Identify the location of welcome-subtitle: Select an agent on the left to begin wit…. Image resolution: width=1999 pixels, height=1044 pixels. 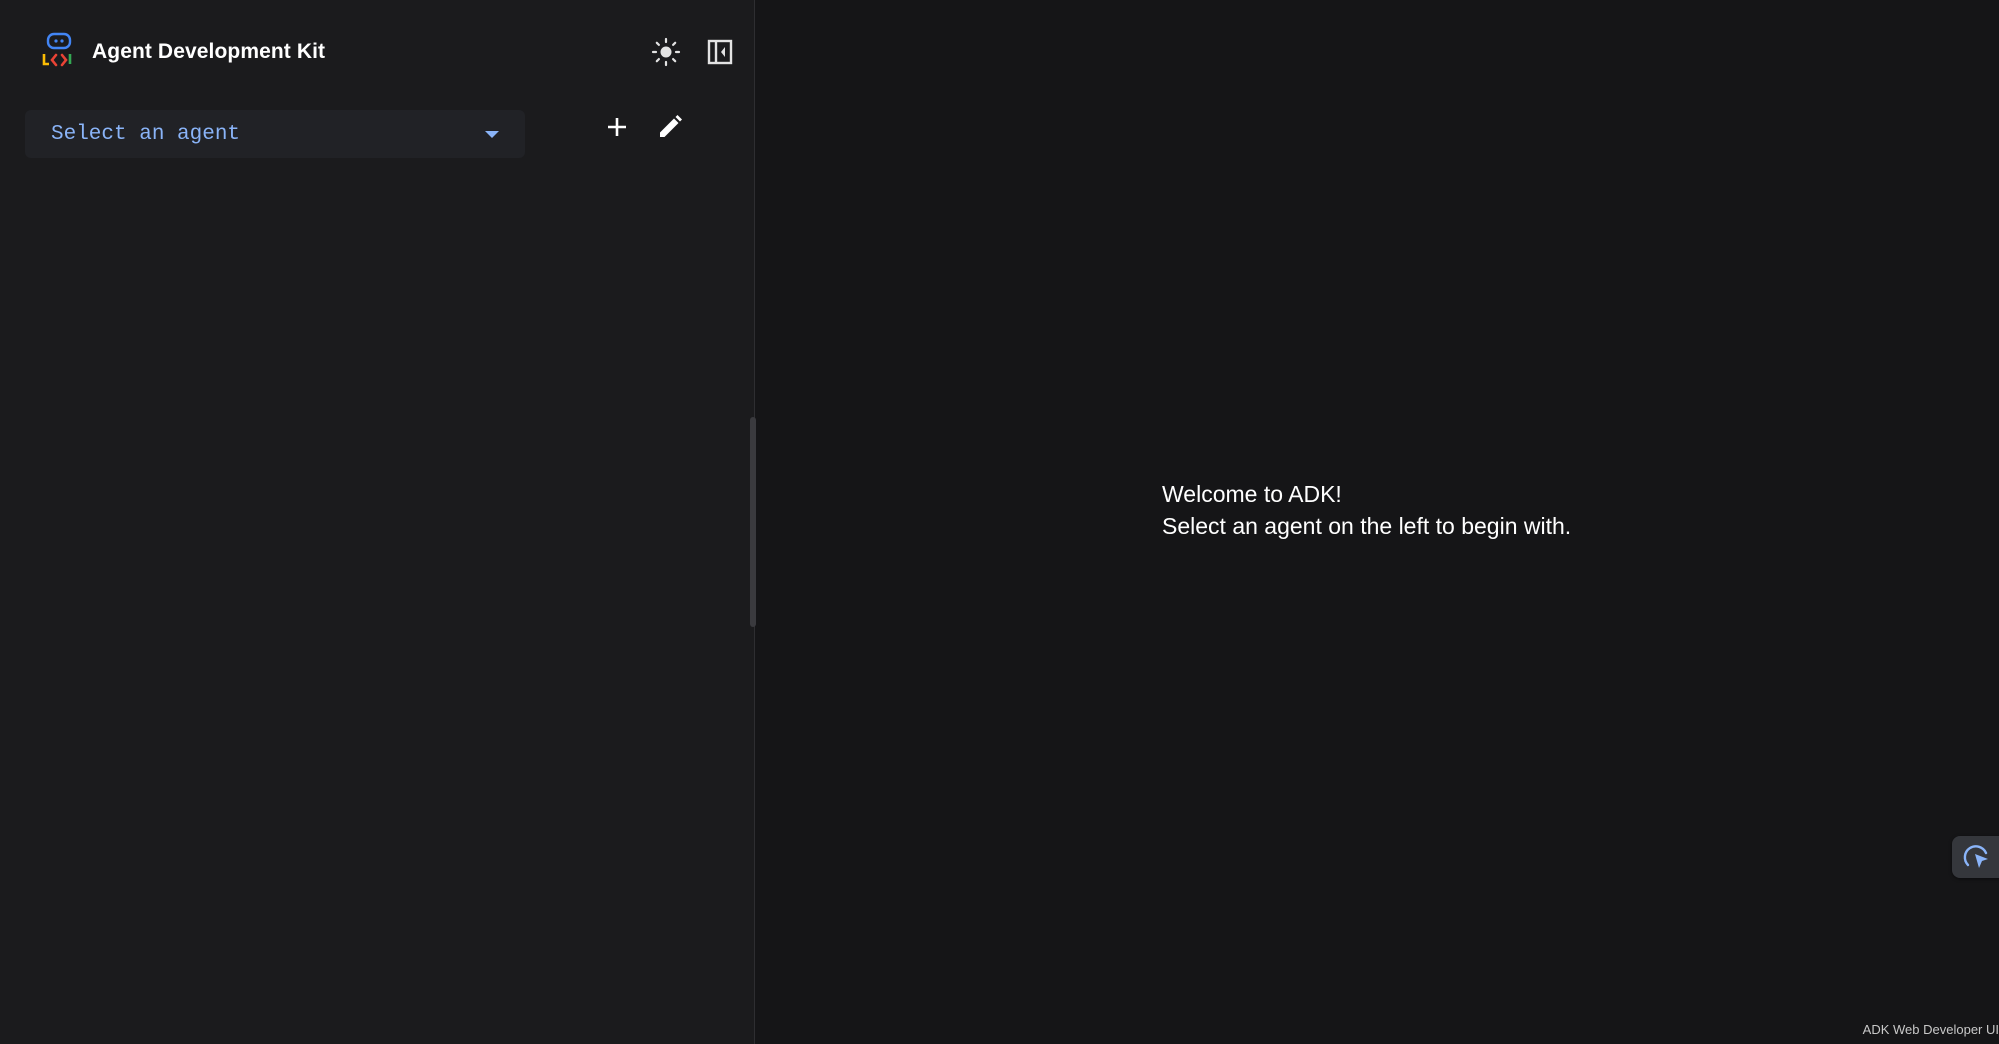
(1367, 526).